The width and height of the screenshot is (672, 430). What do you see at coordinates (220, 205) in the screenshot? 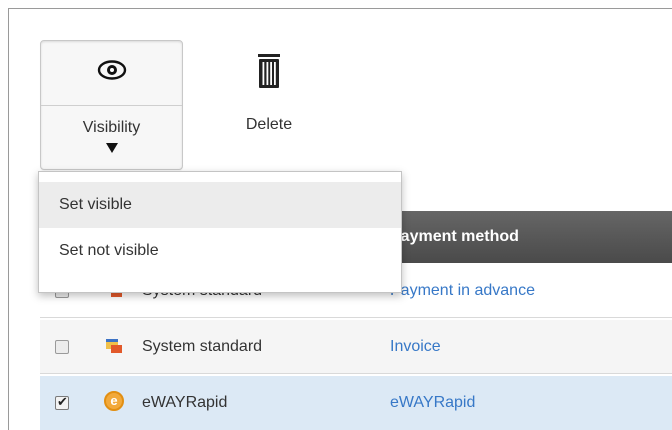
I see `menu-item-set-visible: Set visible` at bounding box center [220, 205].